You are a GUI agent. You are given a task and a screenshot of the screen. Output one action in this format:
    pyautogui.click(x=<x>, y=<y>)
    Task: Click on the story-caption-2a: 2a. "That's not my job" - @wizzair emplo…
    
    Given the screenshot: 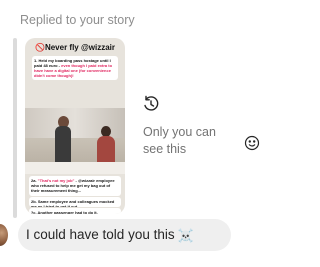 What is the action you would take?
    pyautogui.click(x=75, y=186)
    